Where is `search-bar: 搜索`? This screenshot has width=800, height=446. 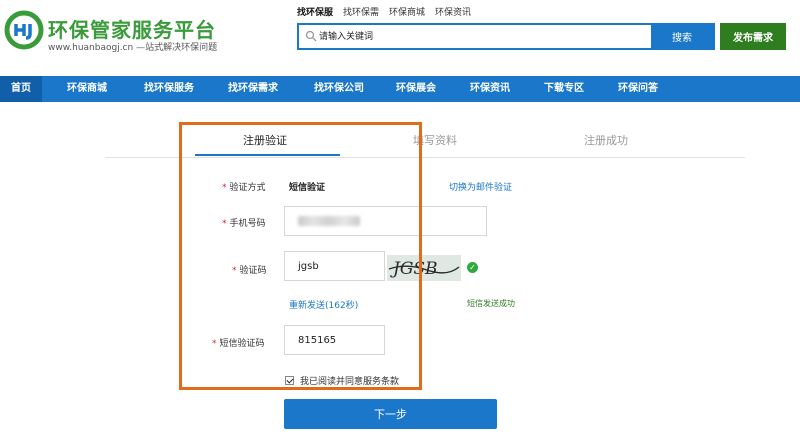 search-bar: 搜索 is located at coordinates (506, 36).